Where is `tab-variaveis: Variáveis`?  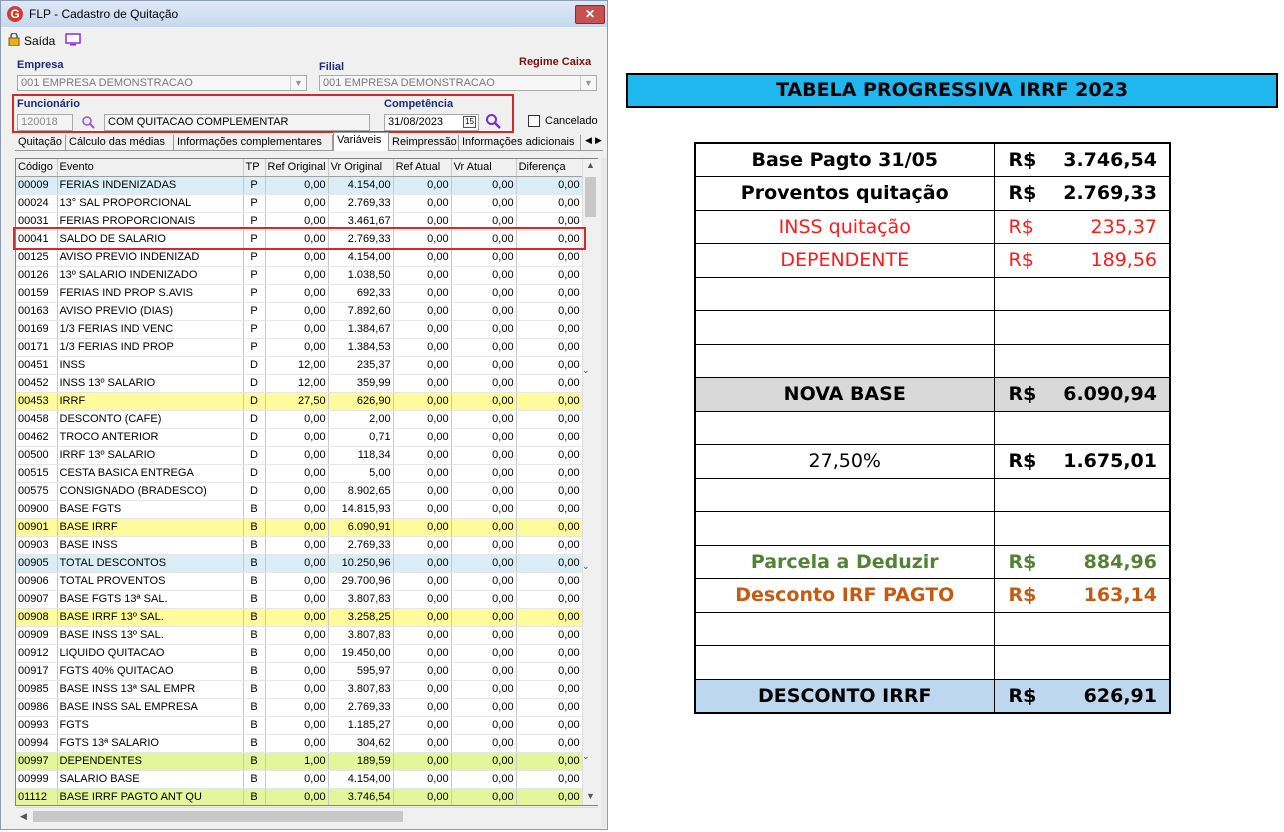 tab-variaveis: Variáveis is located at coordinates (361, 141).